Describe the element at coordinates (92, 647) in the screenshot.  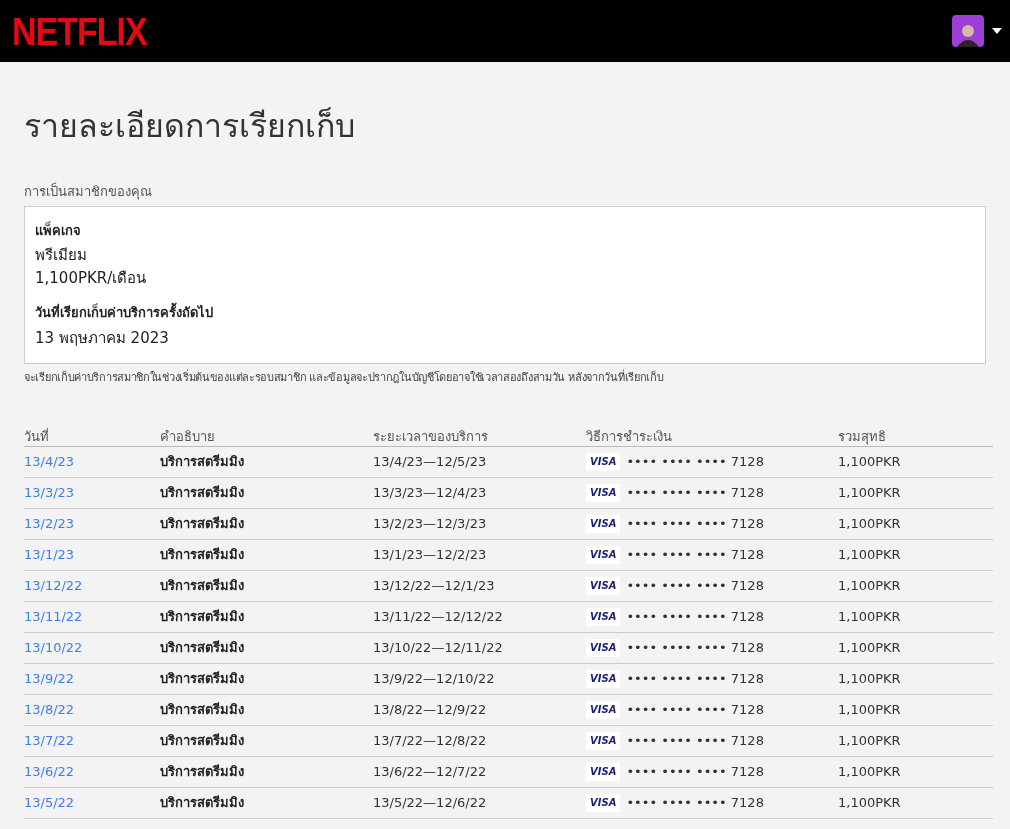
I see `date-link: 13/10/22` at that location.